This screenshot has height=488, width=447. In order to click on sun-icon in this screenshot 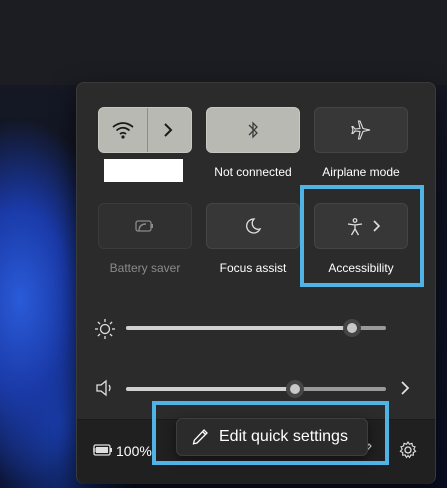, I will do `click(105, 329)`.